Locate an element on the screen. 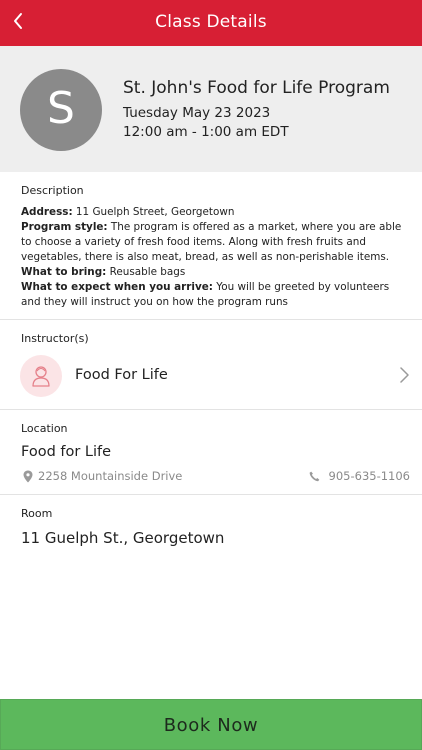  description-bring: What to bring: Reusable bags is located at coordinates (103, 272).